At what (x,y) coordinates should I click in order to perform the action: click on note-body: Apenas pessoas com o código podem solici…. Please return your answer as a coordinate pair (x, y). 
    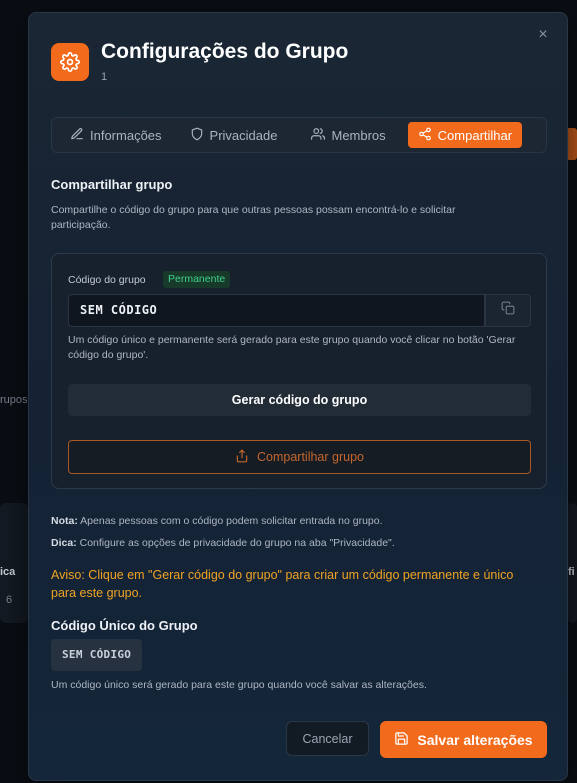
    Looking at the image, I should click on (230, 521).